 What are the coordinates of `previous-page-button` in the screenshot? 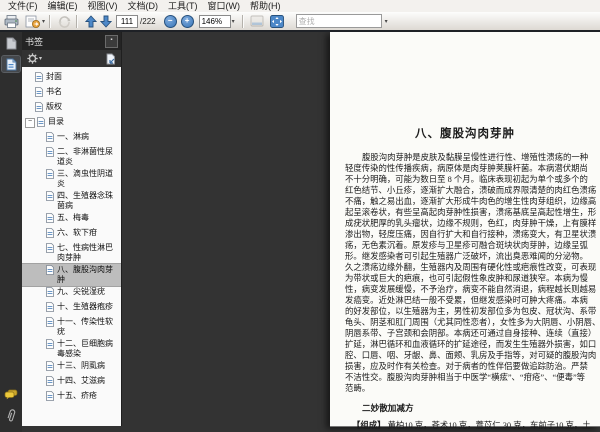 It's located at (91, 21).